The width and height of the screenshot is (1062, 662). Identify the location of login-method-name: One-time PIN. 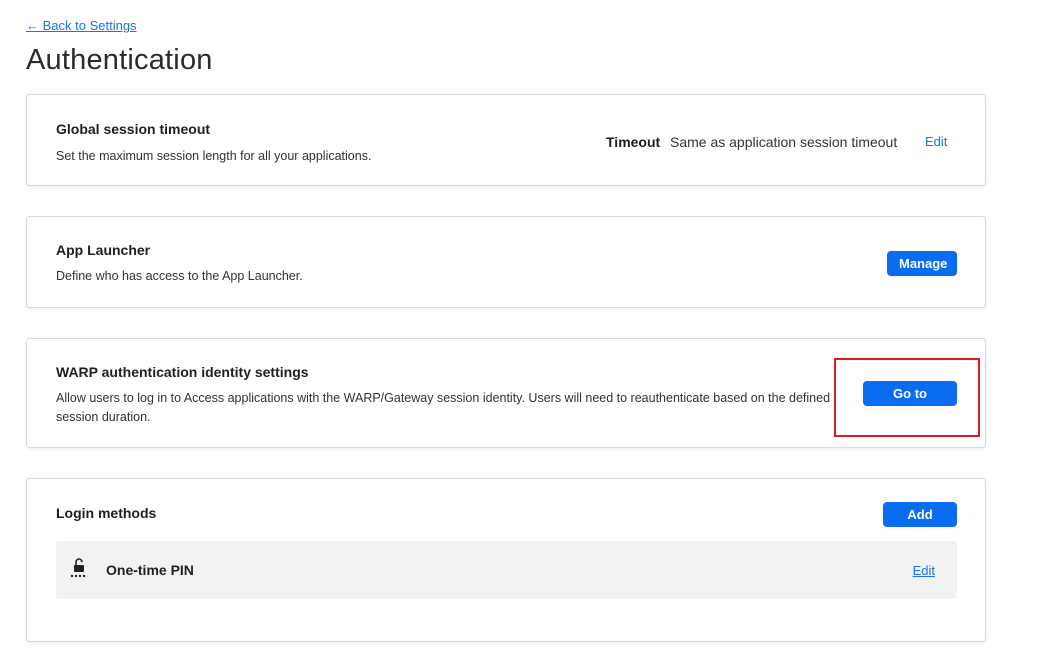
(150, 570).